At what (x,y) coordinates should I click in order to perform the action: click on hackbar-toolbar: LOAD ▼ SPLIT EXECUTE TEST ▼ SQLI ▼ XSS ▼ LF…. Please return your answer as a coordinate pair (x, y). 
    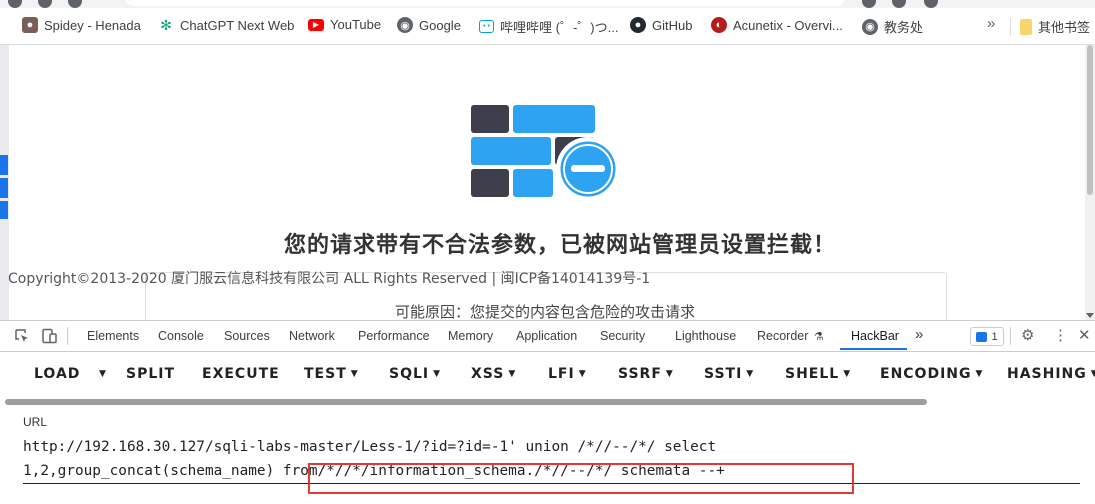
    Looking at the image, I should click on (547, 375).